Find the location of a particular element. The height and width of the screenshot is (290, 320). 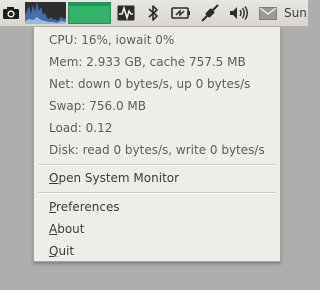

top-panel: Sun is located at coordinates (154, 13).